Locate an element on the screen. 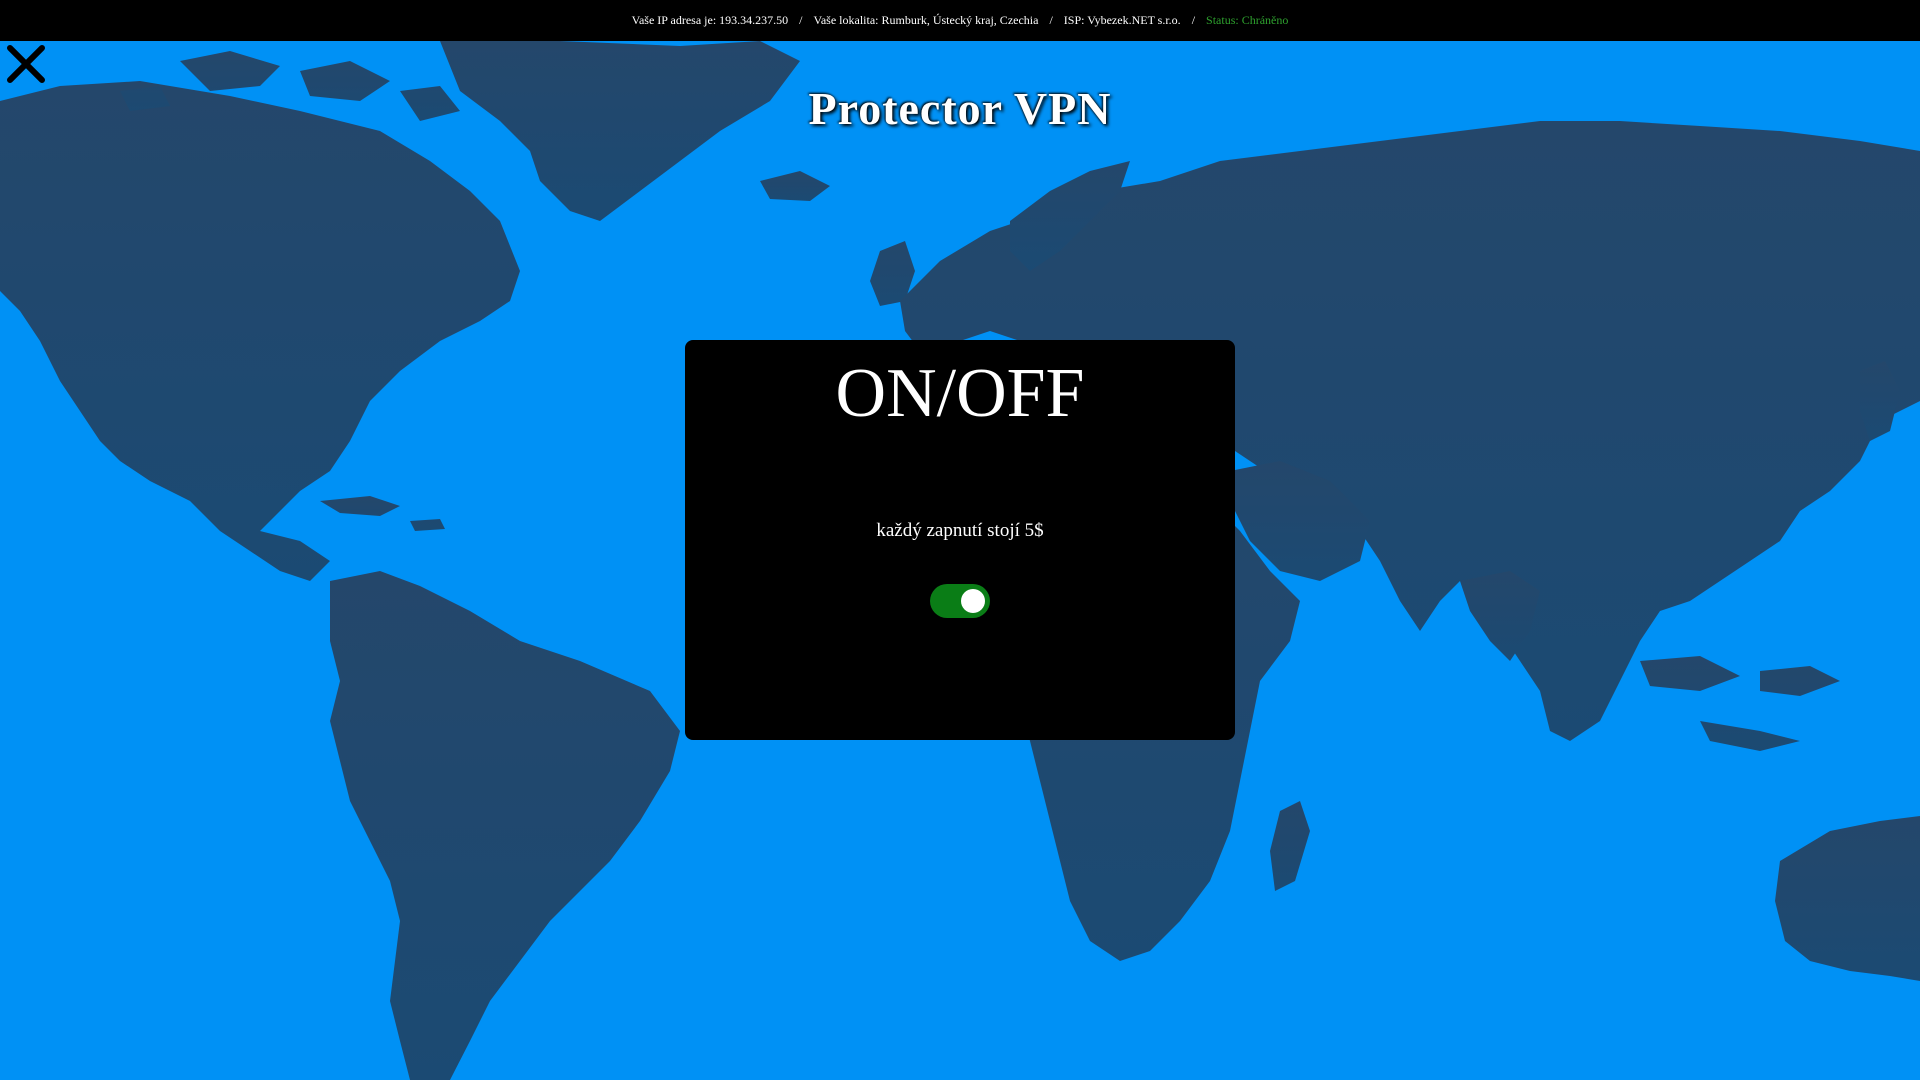 The width and height of the screenshot is (1920, 1080). close-button is located at coordinates (26, 64).